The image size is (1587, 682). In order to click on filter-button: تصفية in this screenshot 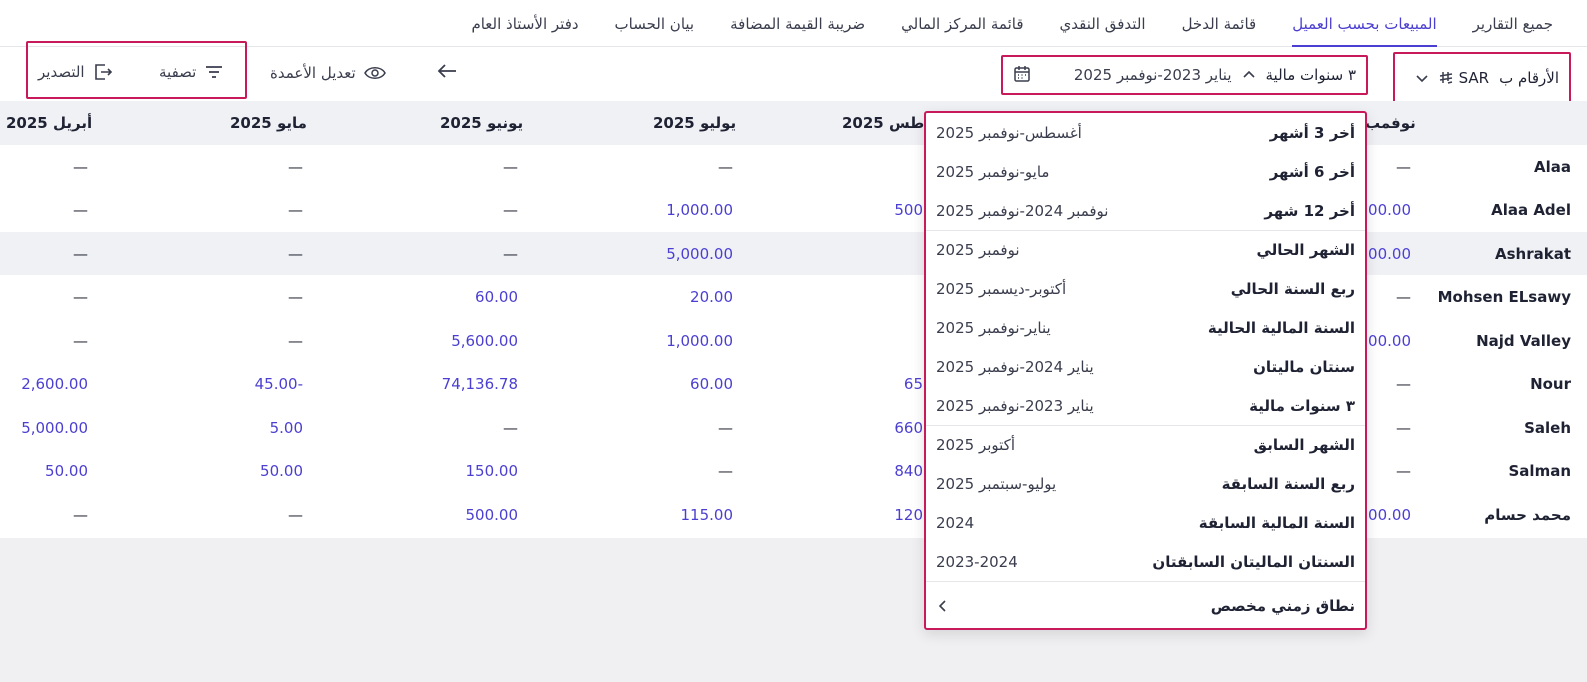, I will do `click(191, 72)`.